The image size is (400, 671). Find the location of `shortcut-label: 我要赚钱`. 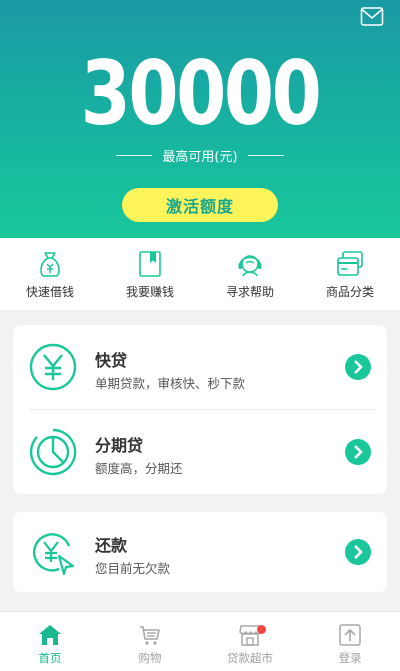

shortcut-label: 我要赚钱 is located at coordinates (149, 292).